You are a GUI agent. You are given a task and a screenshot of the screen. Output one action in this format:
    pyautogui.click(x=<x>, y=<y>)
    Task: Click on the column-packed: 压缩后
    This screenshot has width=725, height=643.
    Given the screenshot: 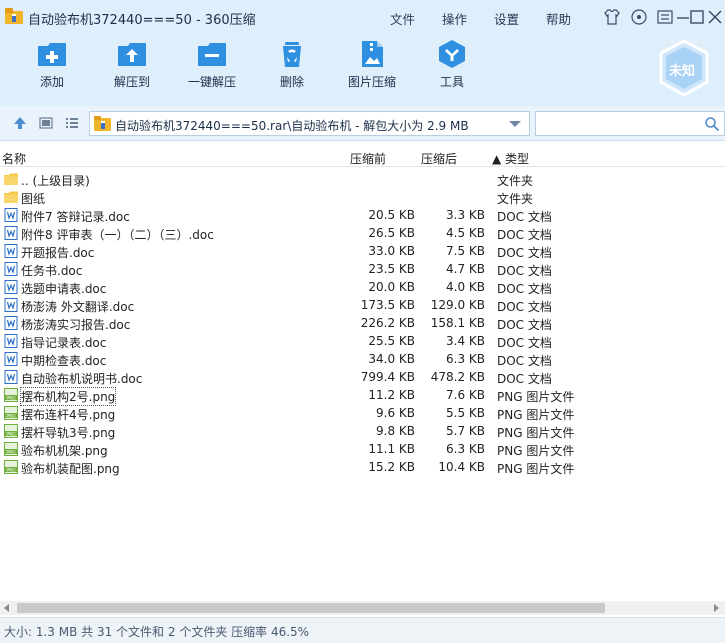 What is the action you would take?
    pyautogui.click(x=439, y=158)
    